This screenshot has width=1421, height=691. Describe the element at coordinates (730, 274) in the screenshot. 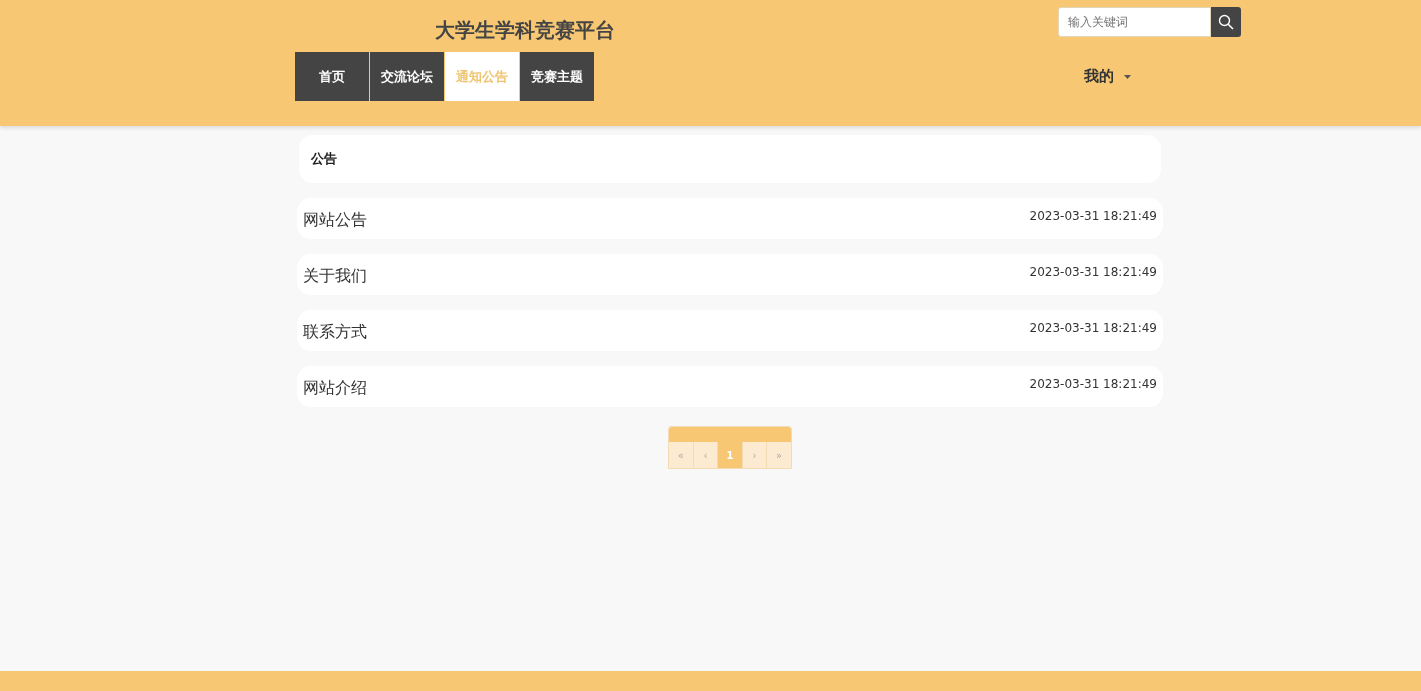

I see `notice-row: 关于我们 2023-03-31 18:21:49` at that location.